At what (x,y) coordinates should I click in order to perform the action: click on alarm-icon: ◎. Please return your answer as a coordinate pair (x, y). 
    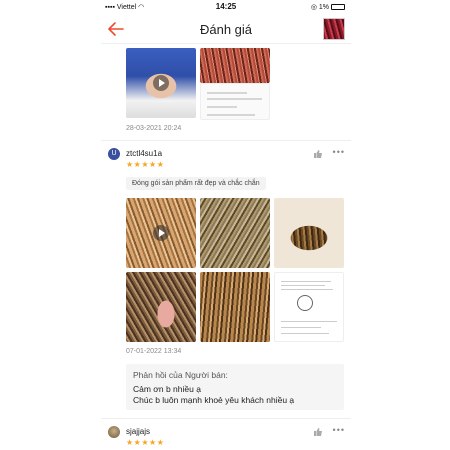
    Looking at the image, I should click on (314, 7).